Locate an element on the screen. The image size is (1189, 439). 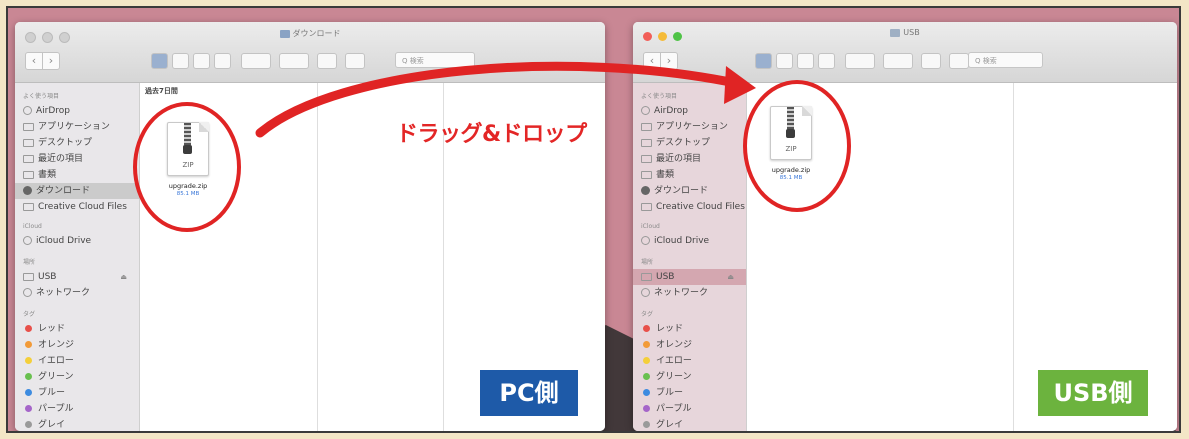
sidebar-tag-label: グリーン is located at coordinates (674, 377).